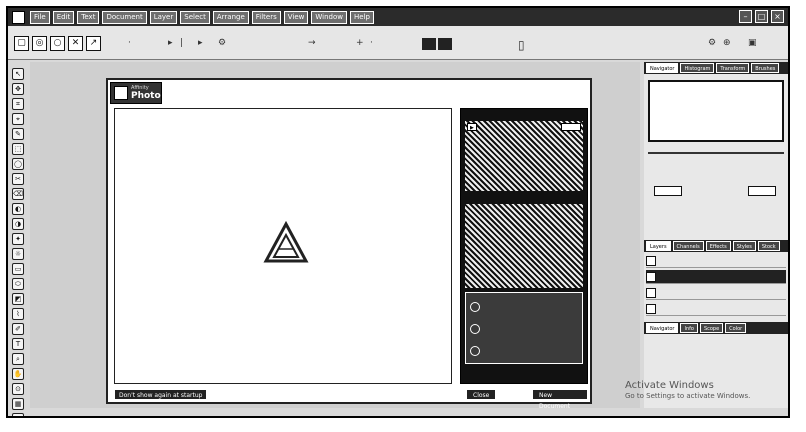 The width and height of the screenshot is (806, 432). I want to click on arrange-icon: ▸, so click(200, 43).